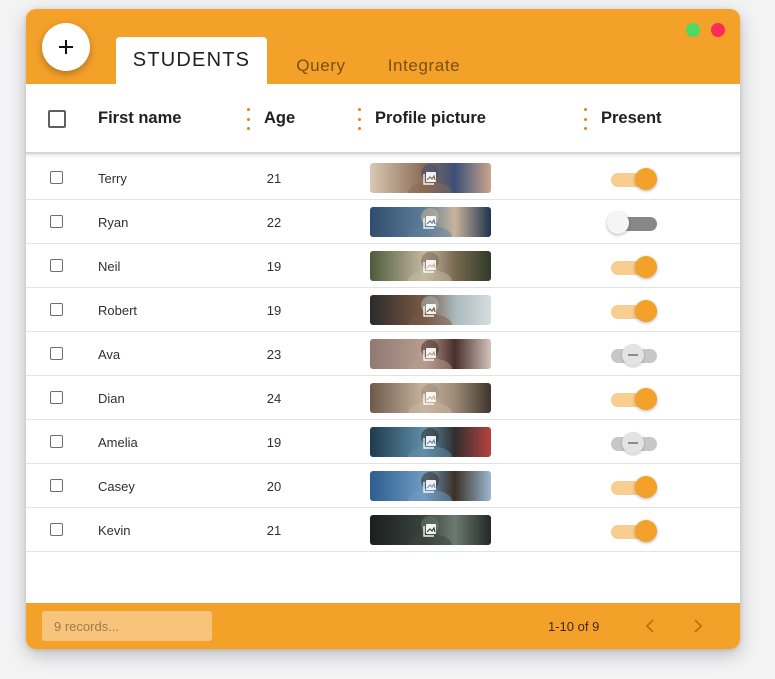 This screenshot has height=679, width=775. I want to click on table-row: Amelia 19, so click(383, 442).